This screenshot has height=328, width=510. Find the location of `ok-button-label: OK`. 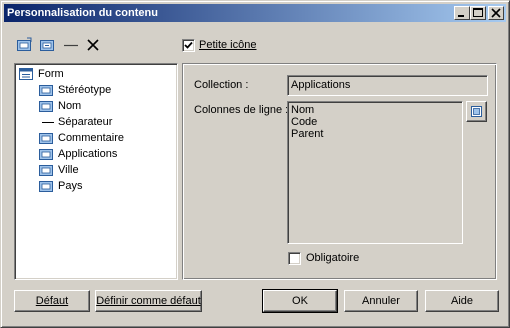

ok-button-label: OK is located at coordinates (300, 301).